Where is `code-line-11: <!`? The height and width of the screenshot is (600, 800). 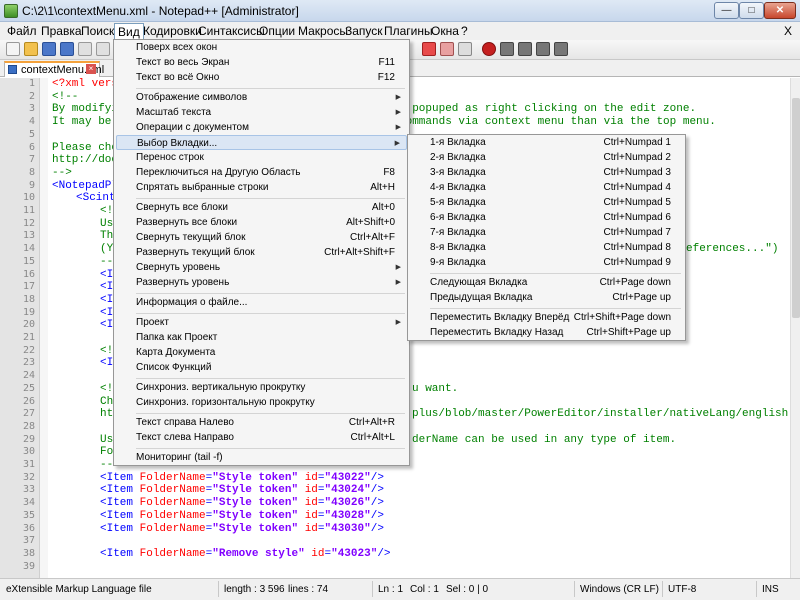
code-line-11: <! is located at coordinates (107, 211).